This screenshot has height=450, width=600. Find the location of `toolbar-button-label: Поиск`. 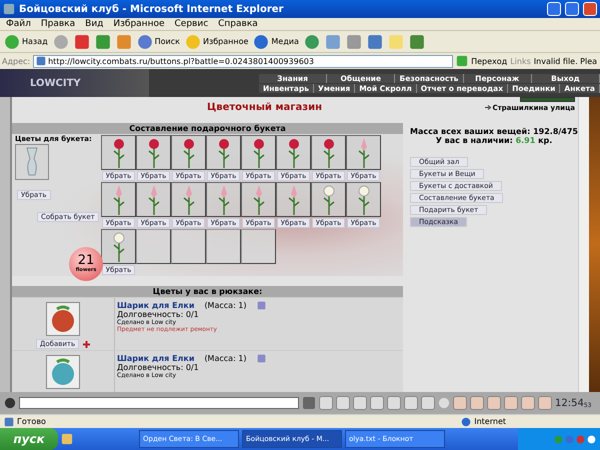

toolbar-button-label: Поиск is located at coordinates (167, 41).